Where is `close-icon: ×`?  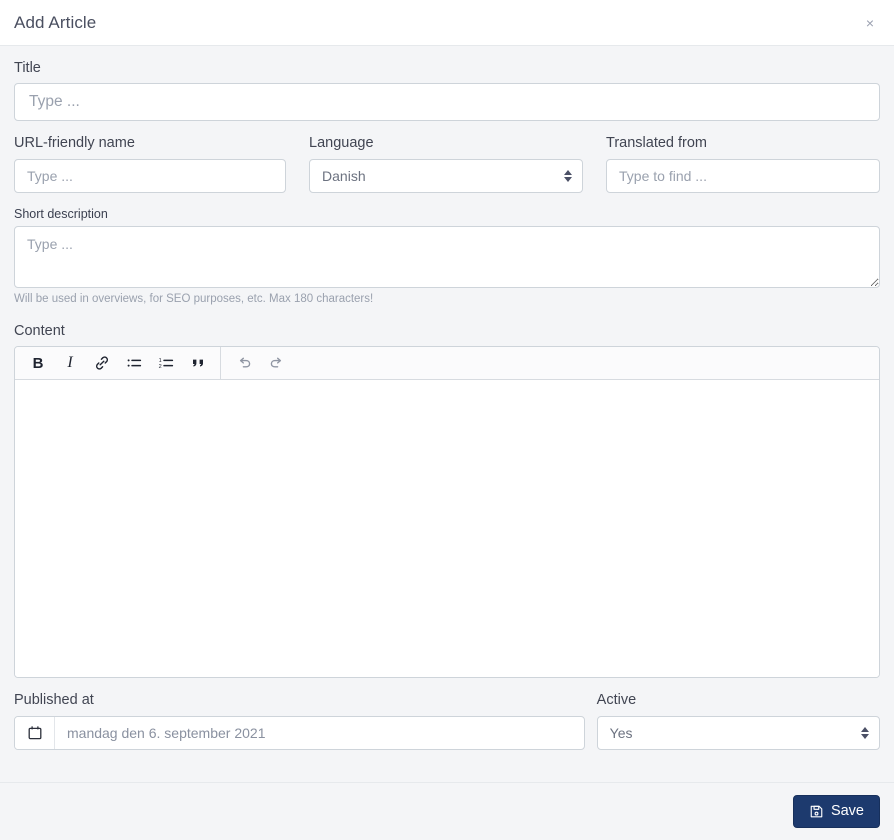
close-icon: × is located at coordinates (870, 23).